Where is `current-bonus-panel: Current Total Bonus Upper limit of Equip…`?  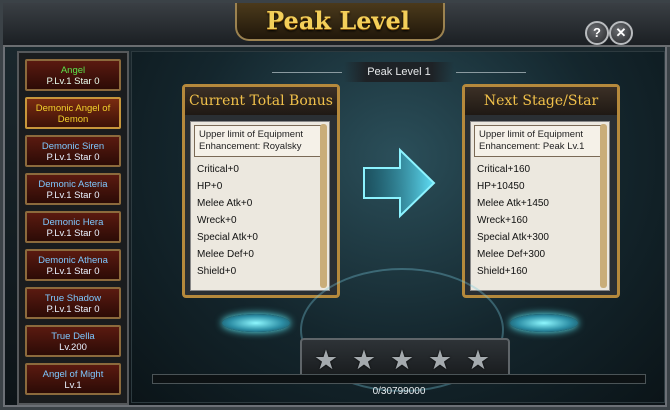
current-bonus-panel: Current Total Bonus Upper limit of Equip… is located at coordinates (261, 191).